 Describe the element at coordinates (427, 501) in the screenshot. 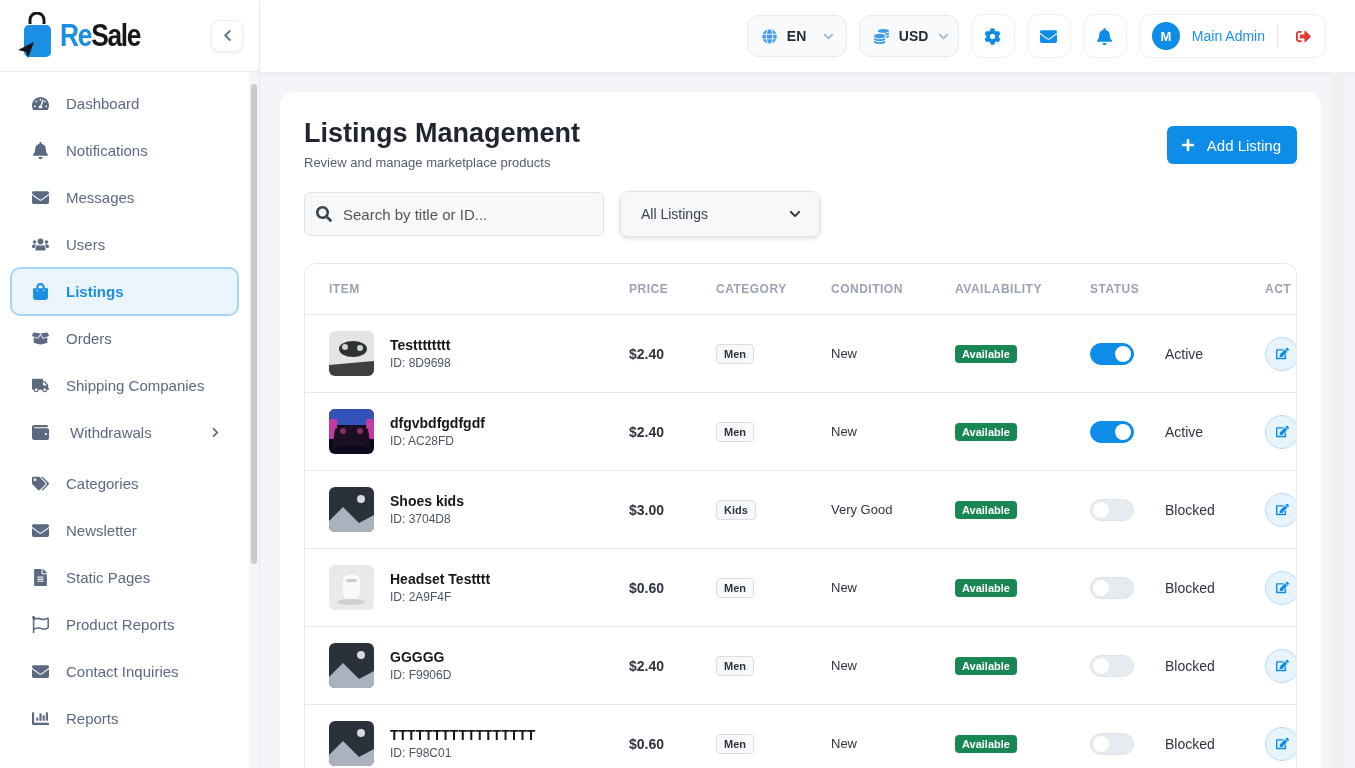

I see `item-name: Shoes kids` at that location.